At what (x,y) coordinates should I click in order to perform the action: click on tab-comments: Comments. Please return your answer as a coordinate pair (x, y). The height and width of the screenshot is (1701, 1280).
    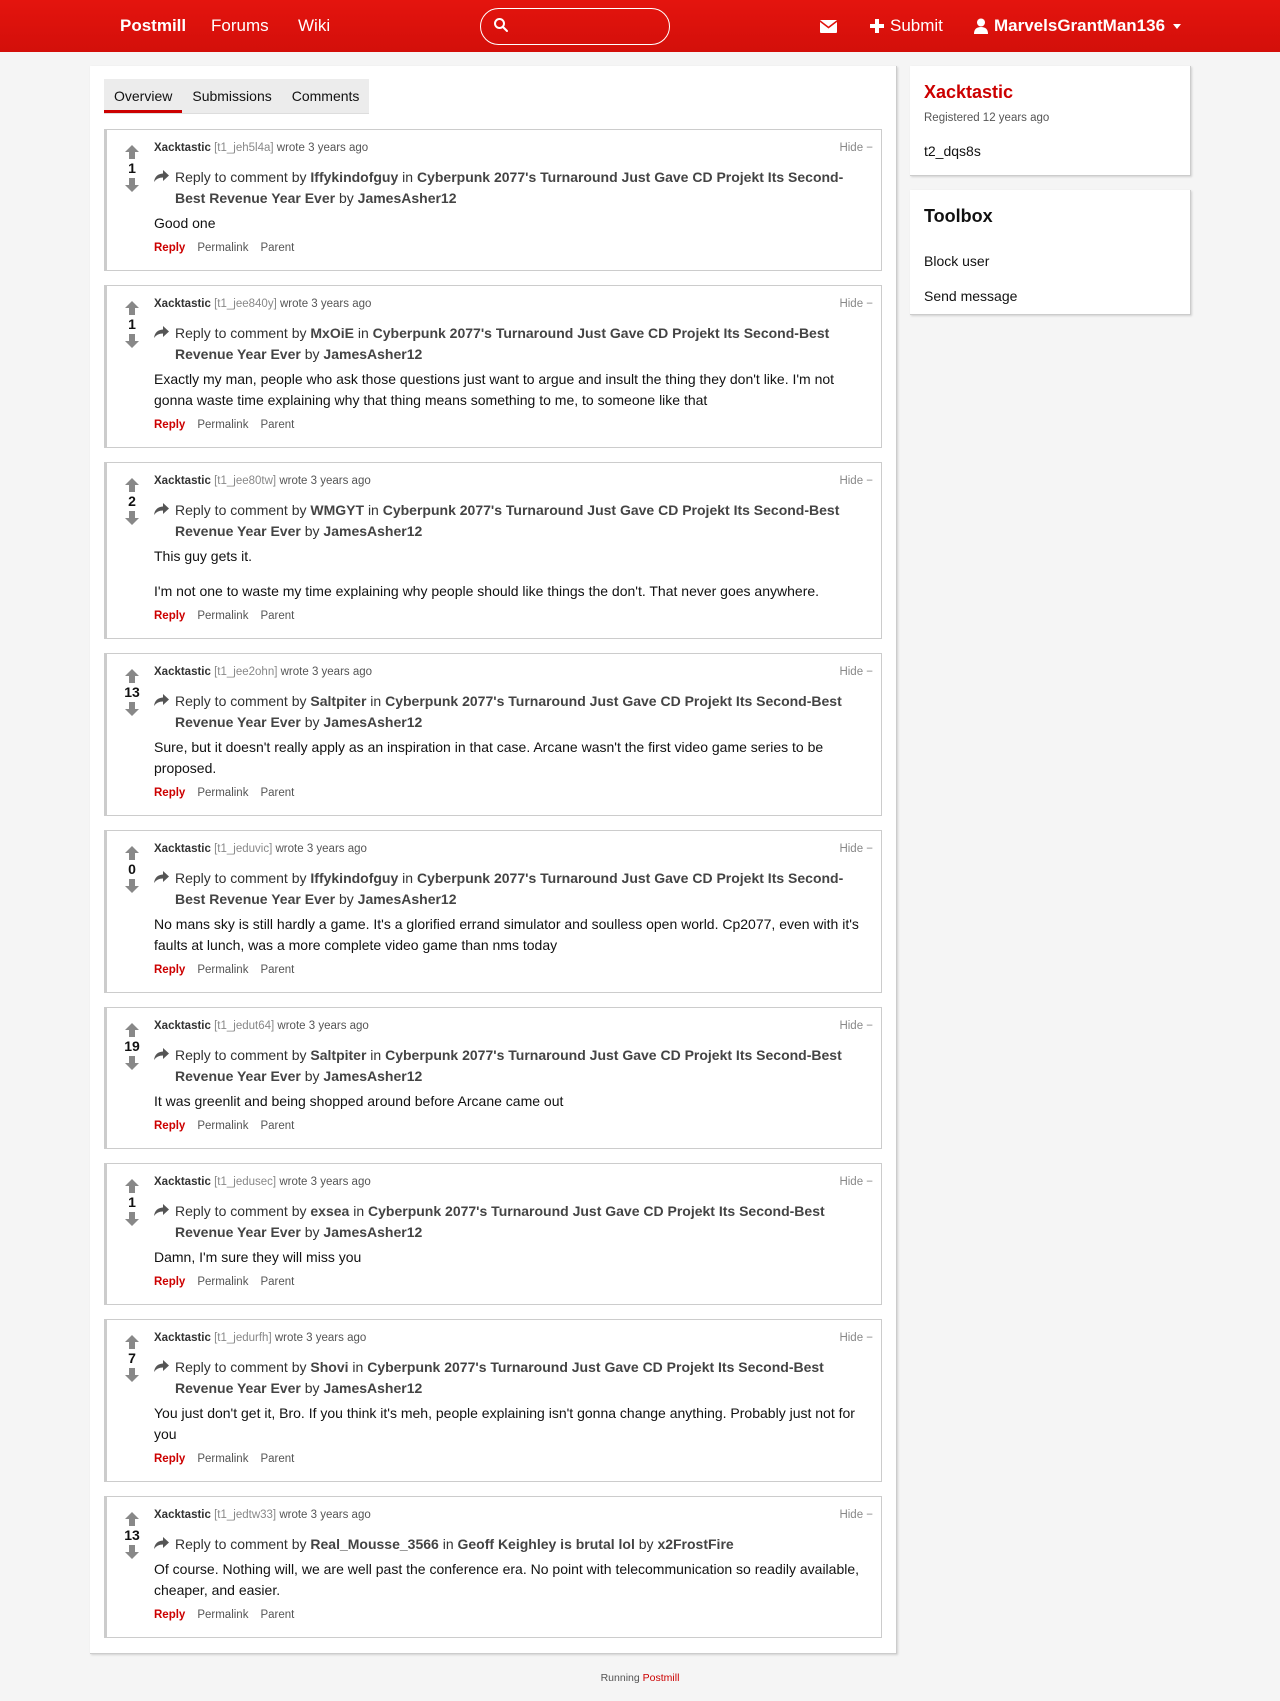
    Looking at the image, I should click on (326, 96).